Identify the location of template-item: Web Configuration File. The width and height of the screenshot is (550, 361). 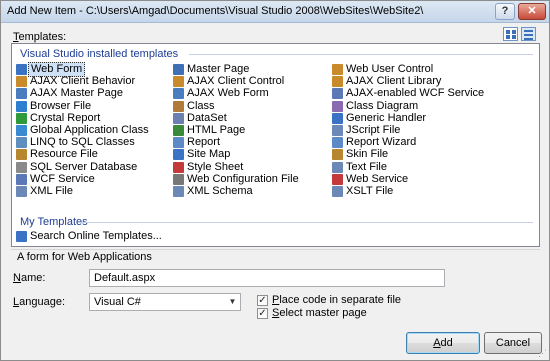
(236, 179).